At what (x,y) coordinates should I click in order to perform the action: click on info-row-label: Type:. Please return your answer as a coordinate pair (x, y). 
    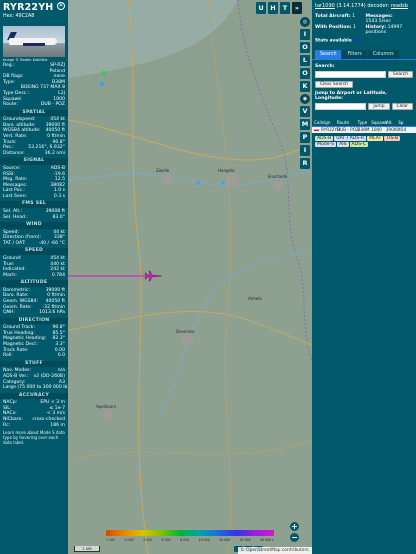
    Looking at the image, I should click on (9, 82).